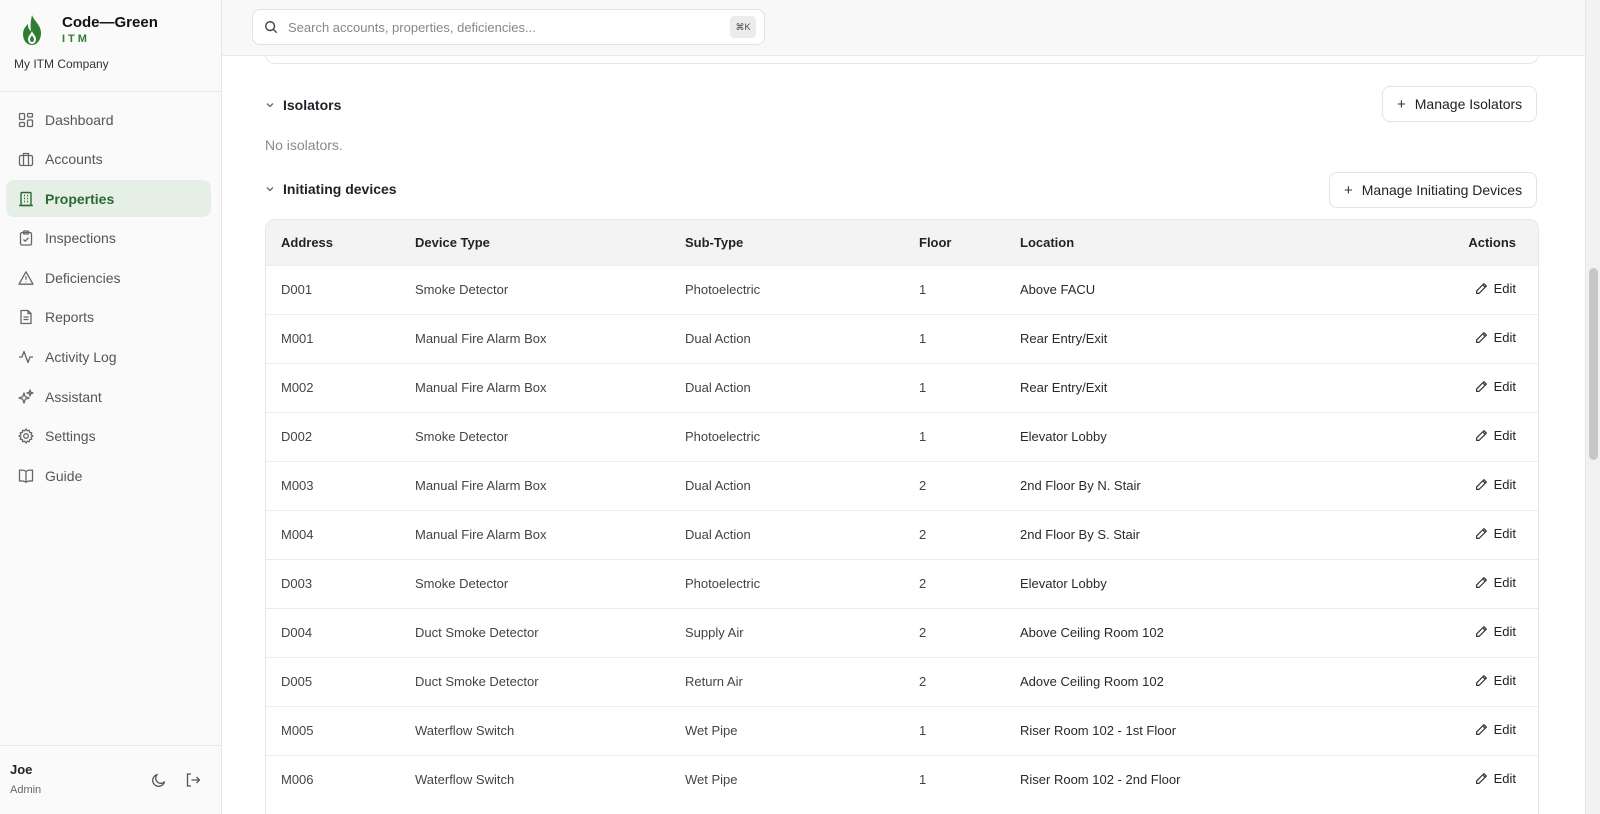  What do you see at coordinates (74, 159) in the screenshot?
I see `sidebar-item-label: Accounts` at bounding box center [74, 159].